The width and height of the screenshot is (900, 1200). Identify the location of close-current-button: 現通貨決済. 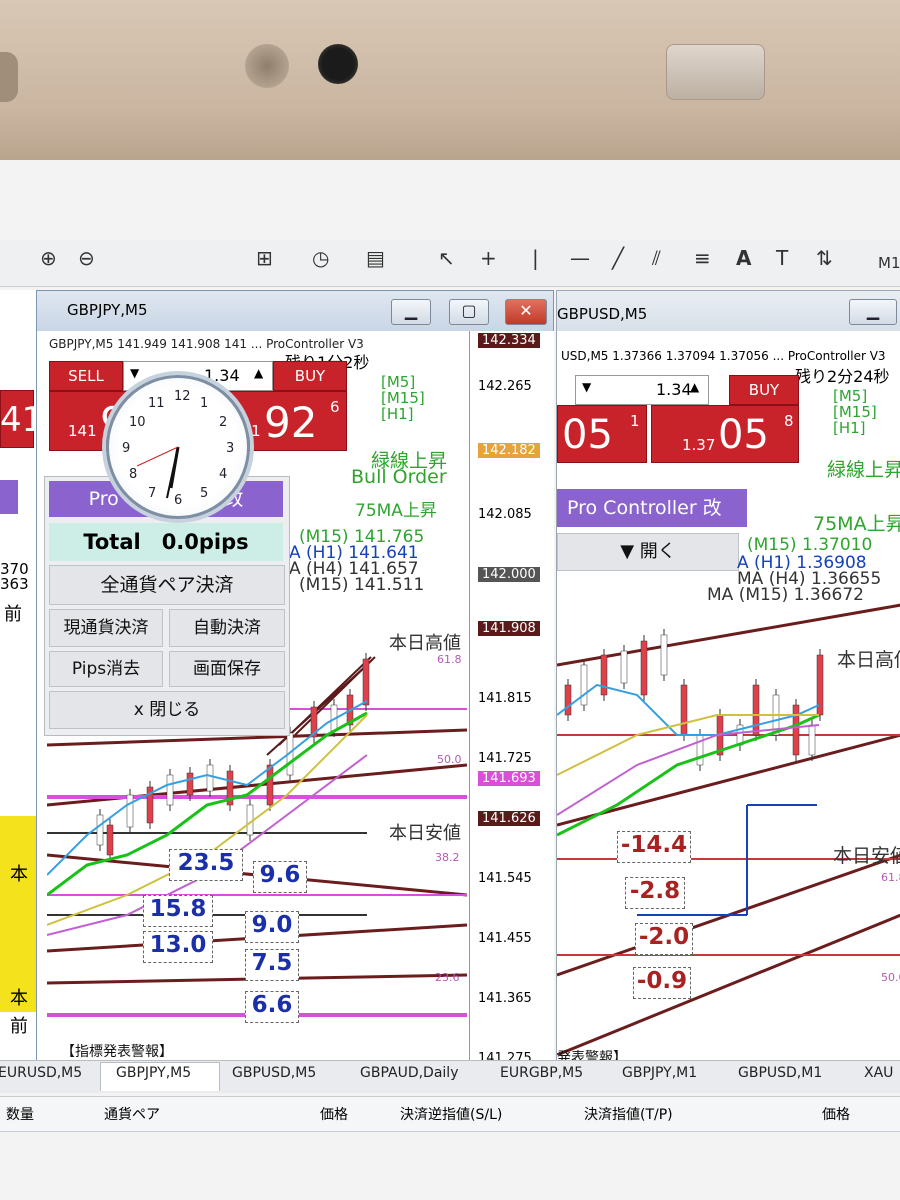
(106, 628).